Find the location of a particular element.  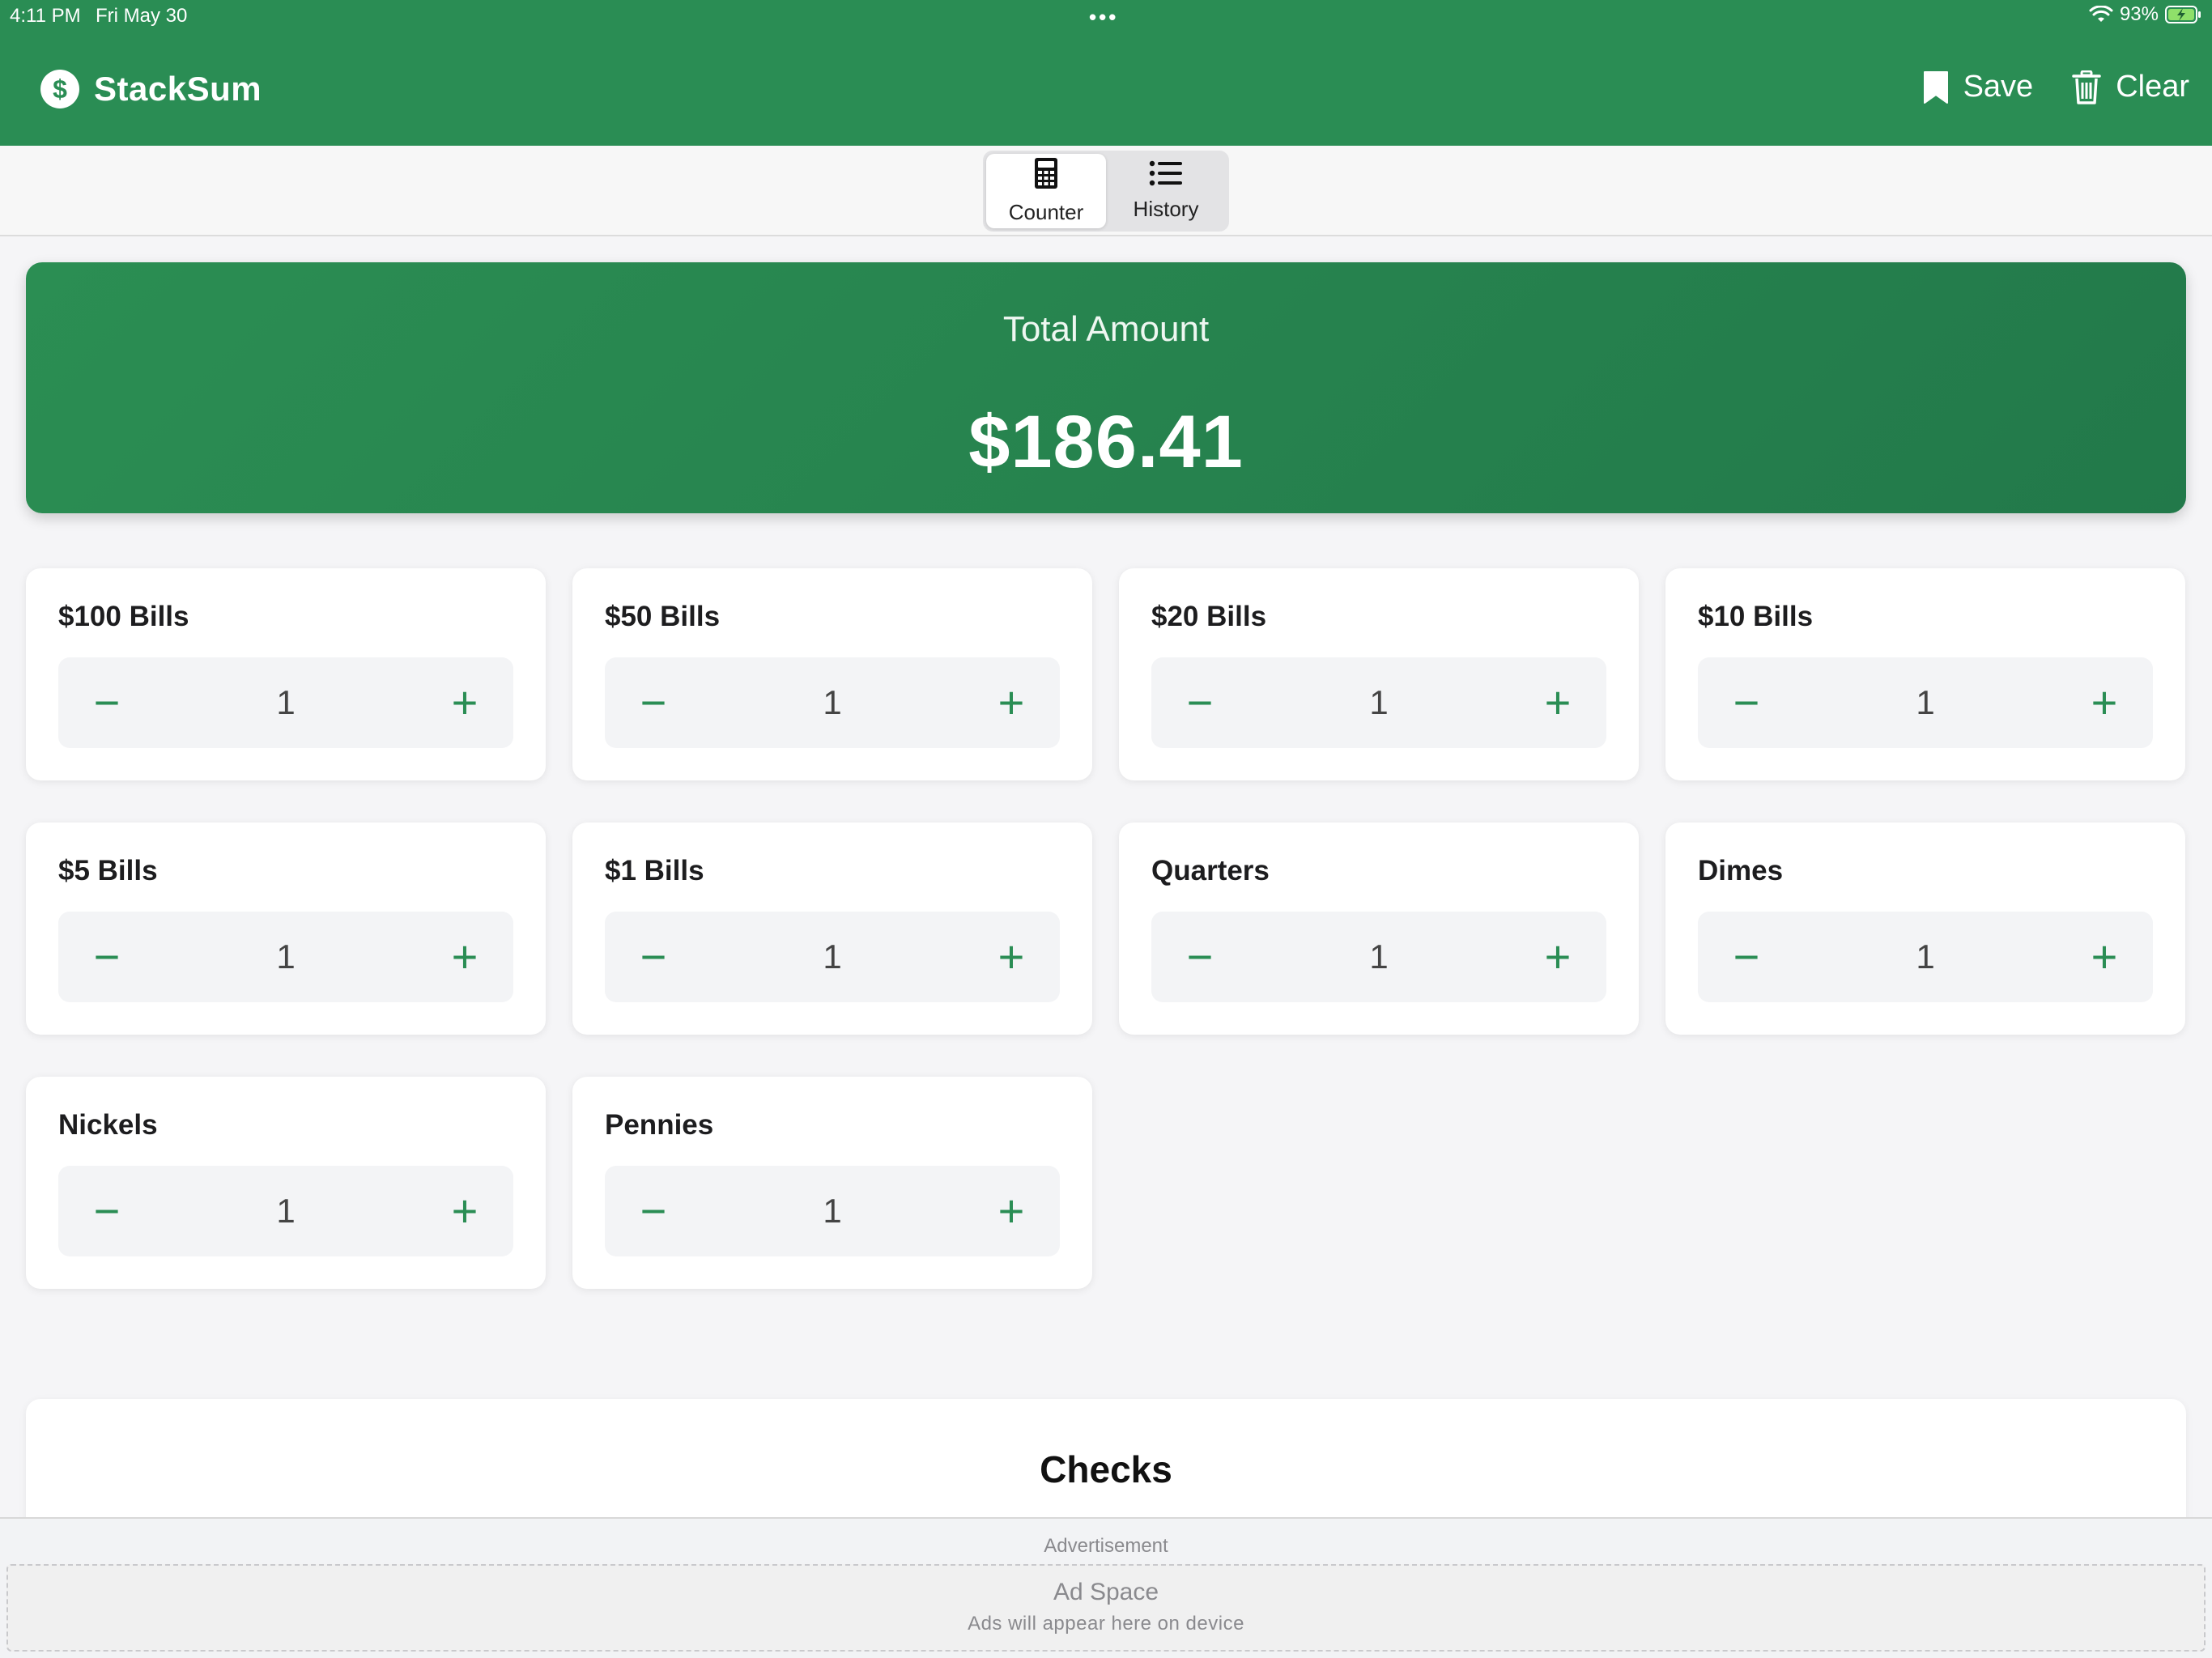

denomination-card: $10 Bills − 1 + is located at coordinates (1925, 674).